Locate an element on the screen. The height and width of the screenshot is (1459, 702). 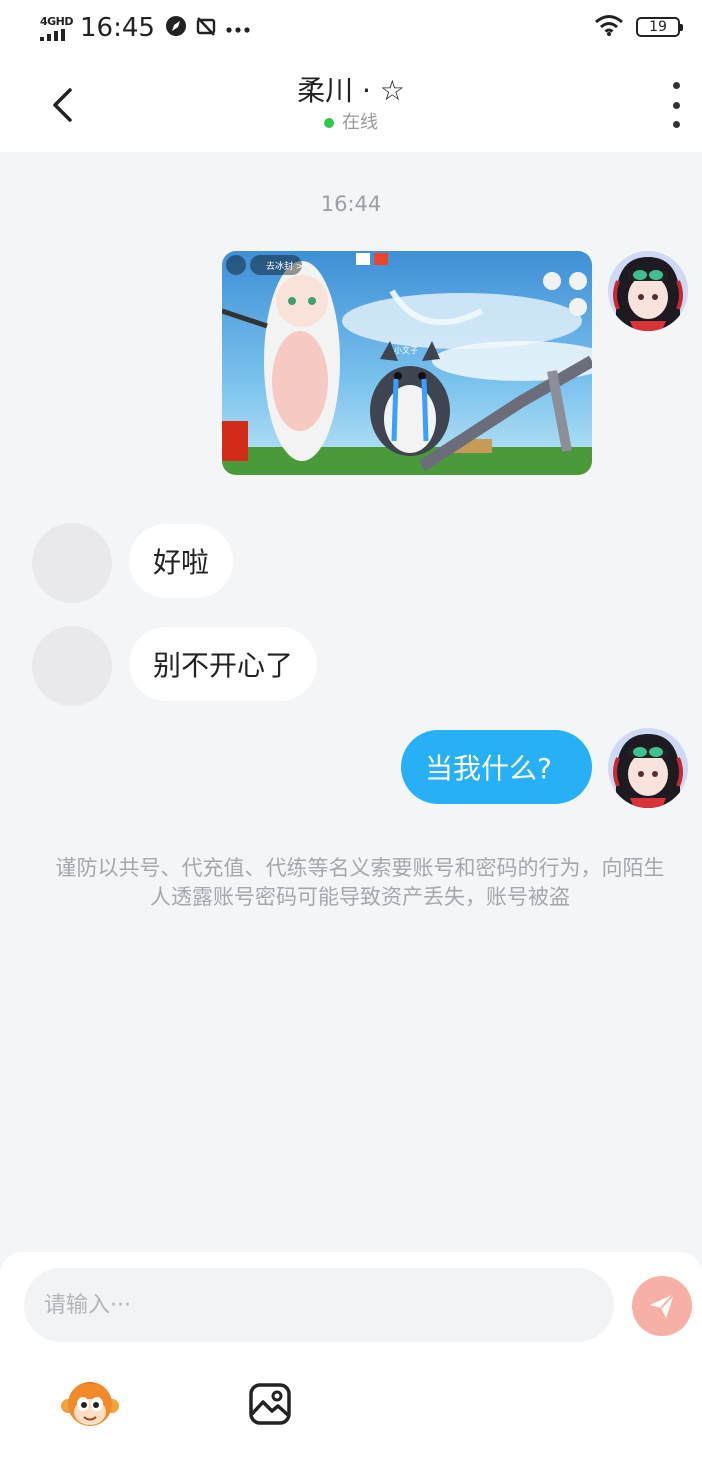
send-button is located at coordinates (662, 1306).